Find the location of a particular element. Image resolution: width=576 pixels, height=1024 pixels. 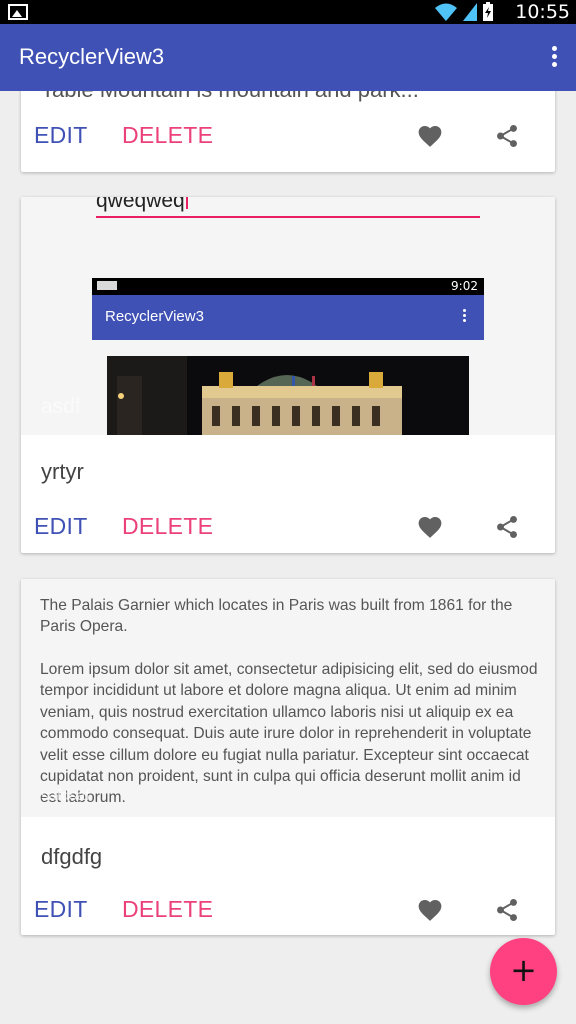

status-icons is located at coordinates (464, 12).